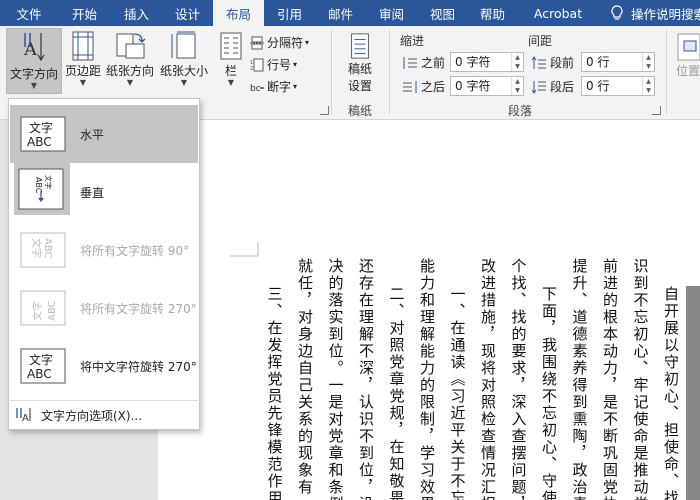  What do you see at coordinates (104, 366) in the screenshot?
I see `menu-item-rotate-chinese-270: 文字 ABC 将中文字符旋转 270°` at bounding box center [104, 366].